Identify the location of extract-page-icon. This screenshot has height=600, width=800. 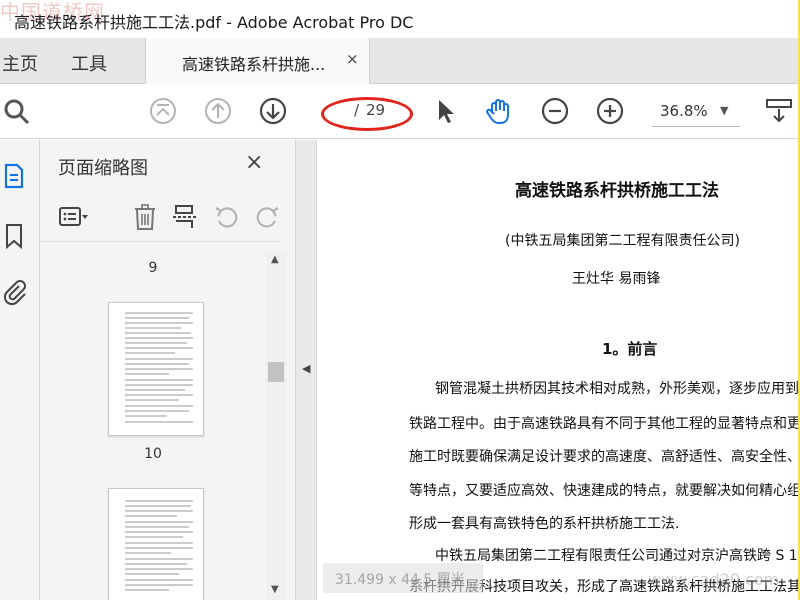
(185, 217).